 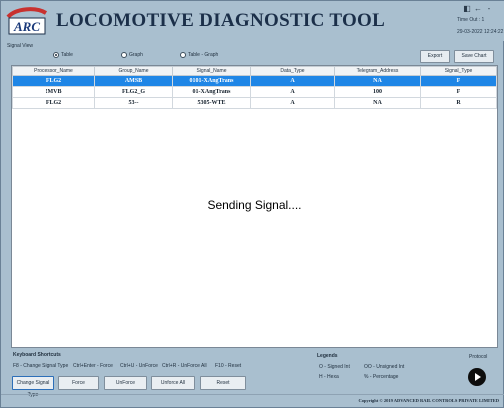 What do you see at coordinates (478, 8) in the screenshot?
I see `back-icon: ←` at bounding box center [478, 8].